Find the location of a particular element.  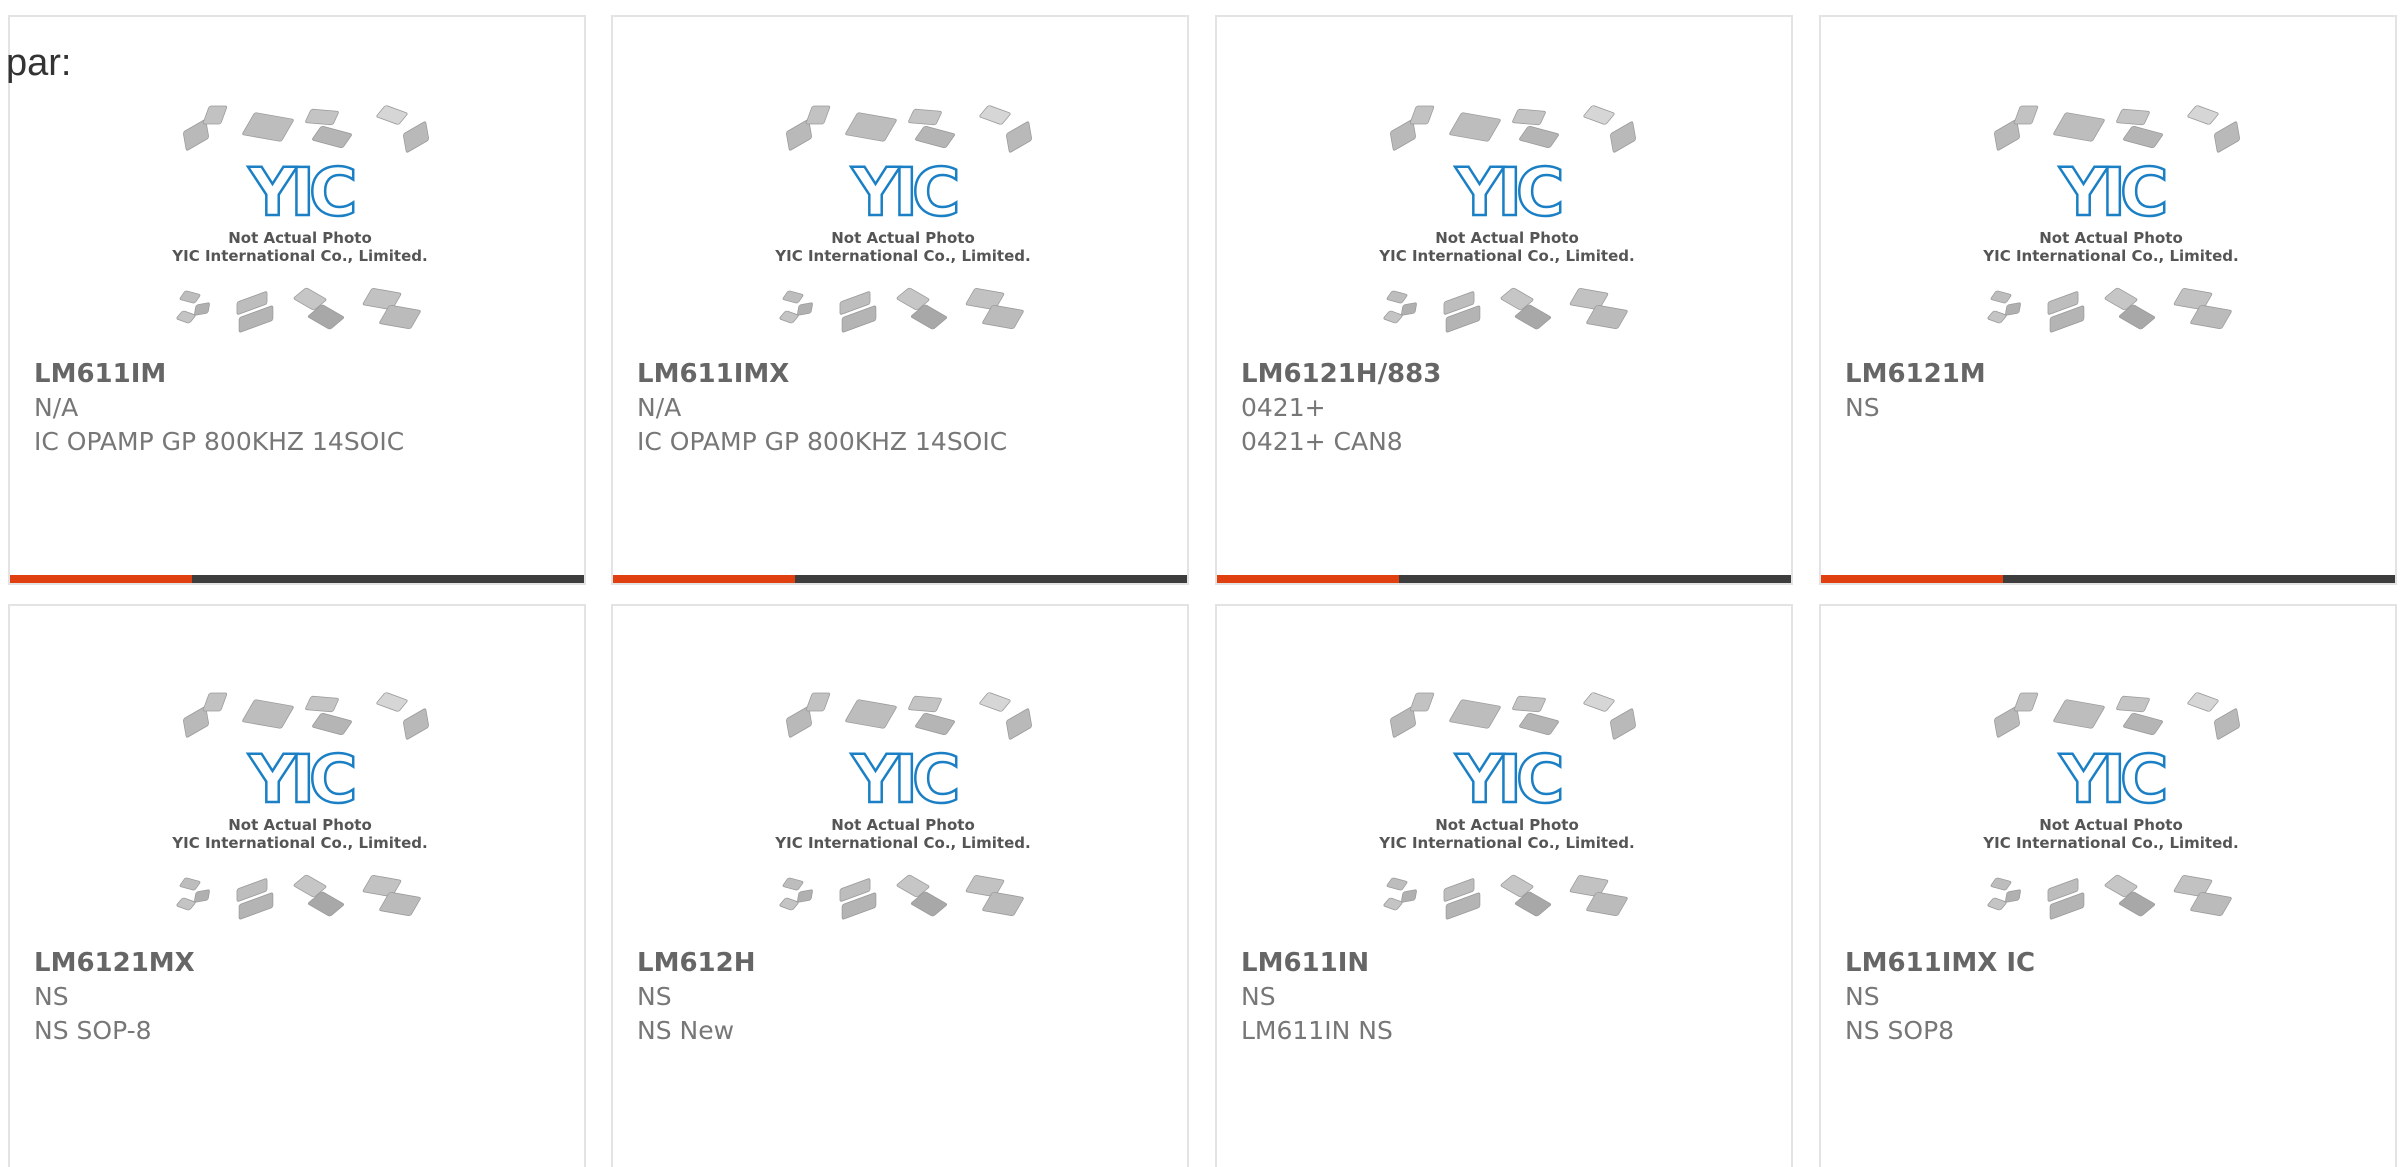

product-info: LM6121H/883 0421+ 0421+ CAN8 is located at coordinates (1511, 408).